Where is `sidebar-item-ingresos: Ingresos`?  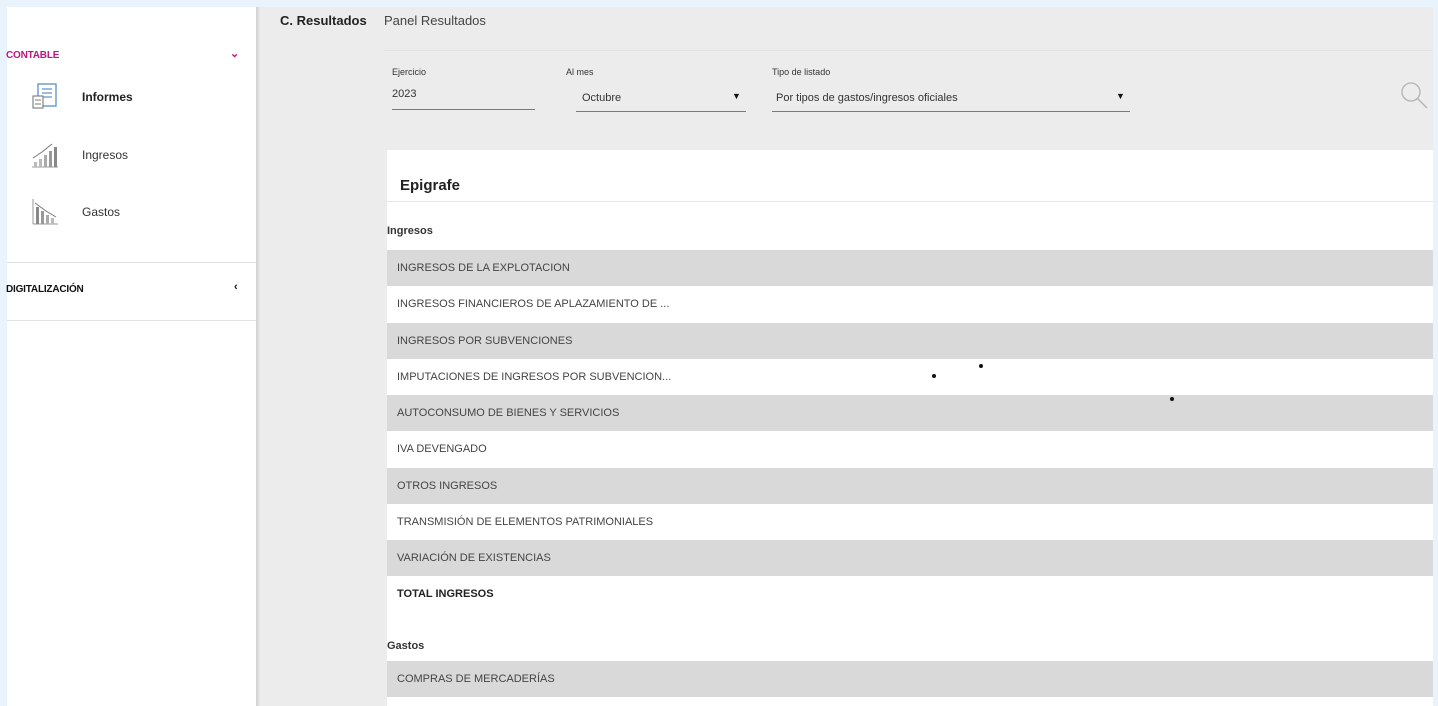
sidebar-item-ingresos: Ingresos is located at coordinates (128, 155).